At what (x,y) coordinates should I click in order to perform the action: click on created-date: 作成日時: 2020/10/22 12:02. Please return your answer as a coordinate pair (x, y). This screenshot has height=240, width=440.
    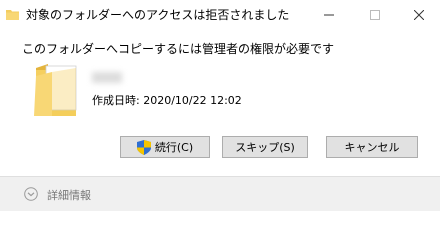
    Looking at the image, I should click on (167, 100).